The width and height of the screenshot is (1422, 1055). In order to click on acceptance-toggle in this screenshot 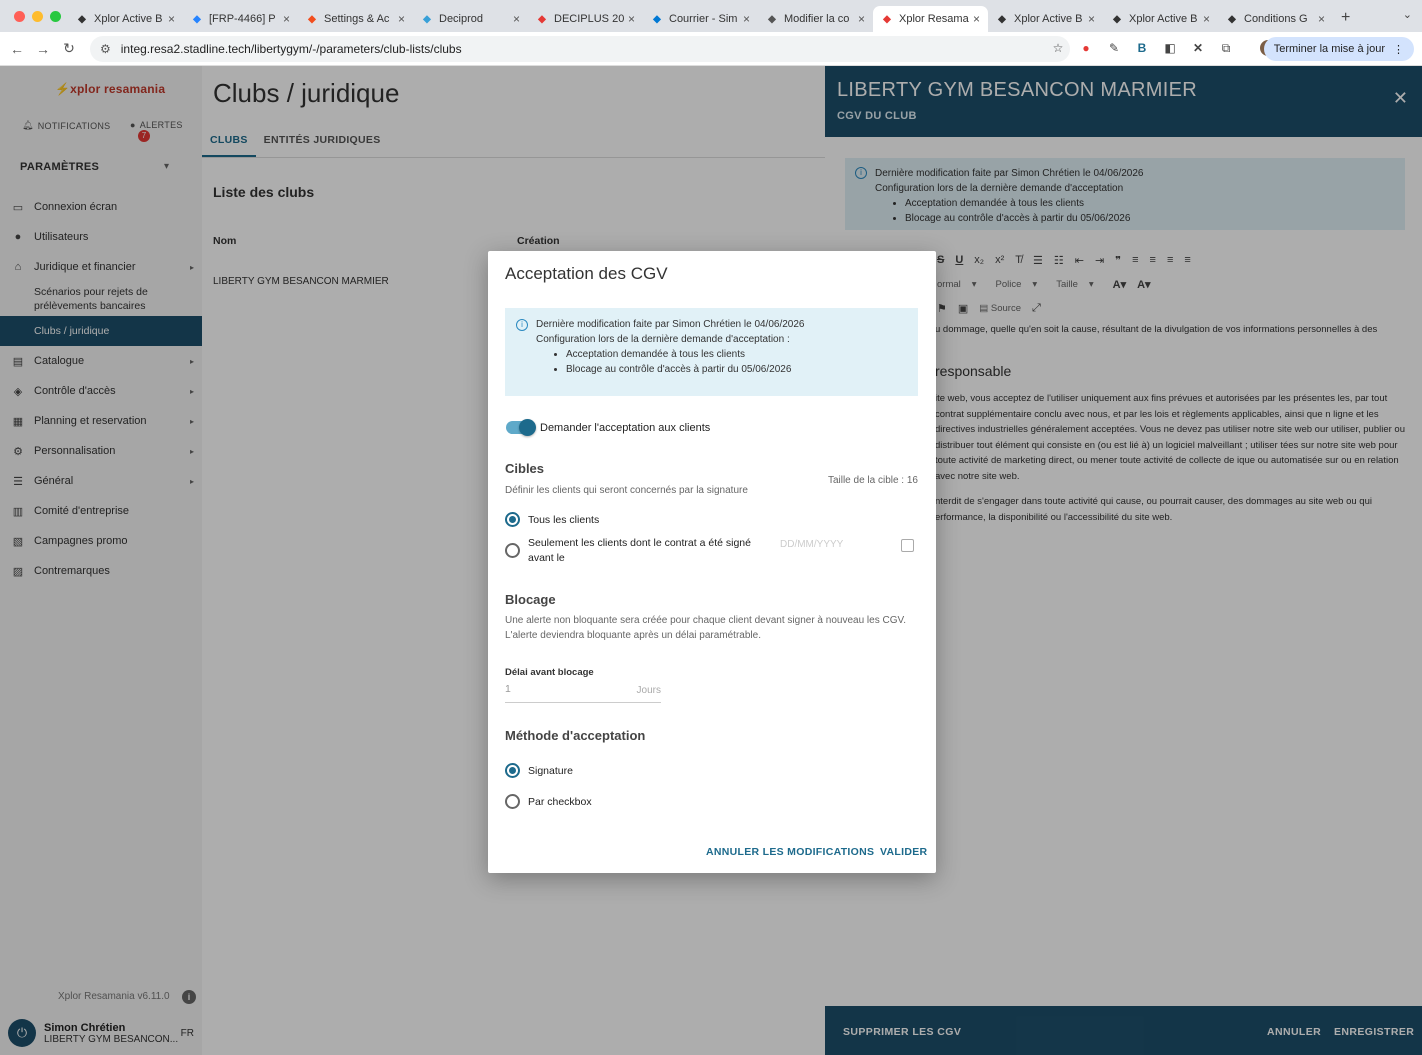, I will do `click(521, 427)`.